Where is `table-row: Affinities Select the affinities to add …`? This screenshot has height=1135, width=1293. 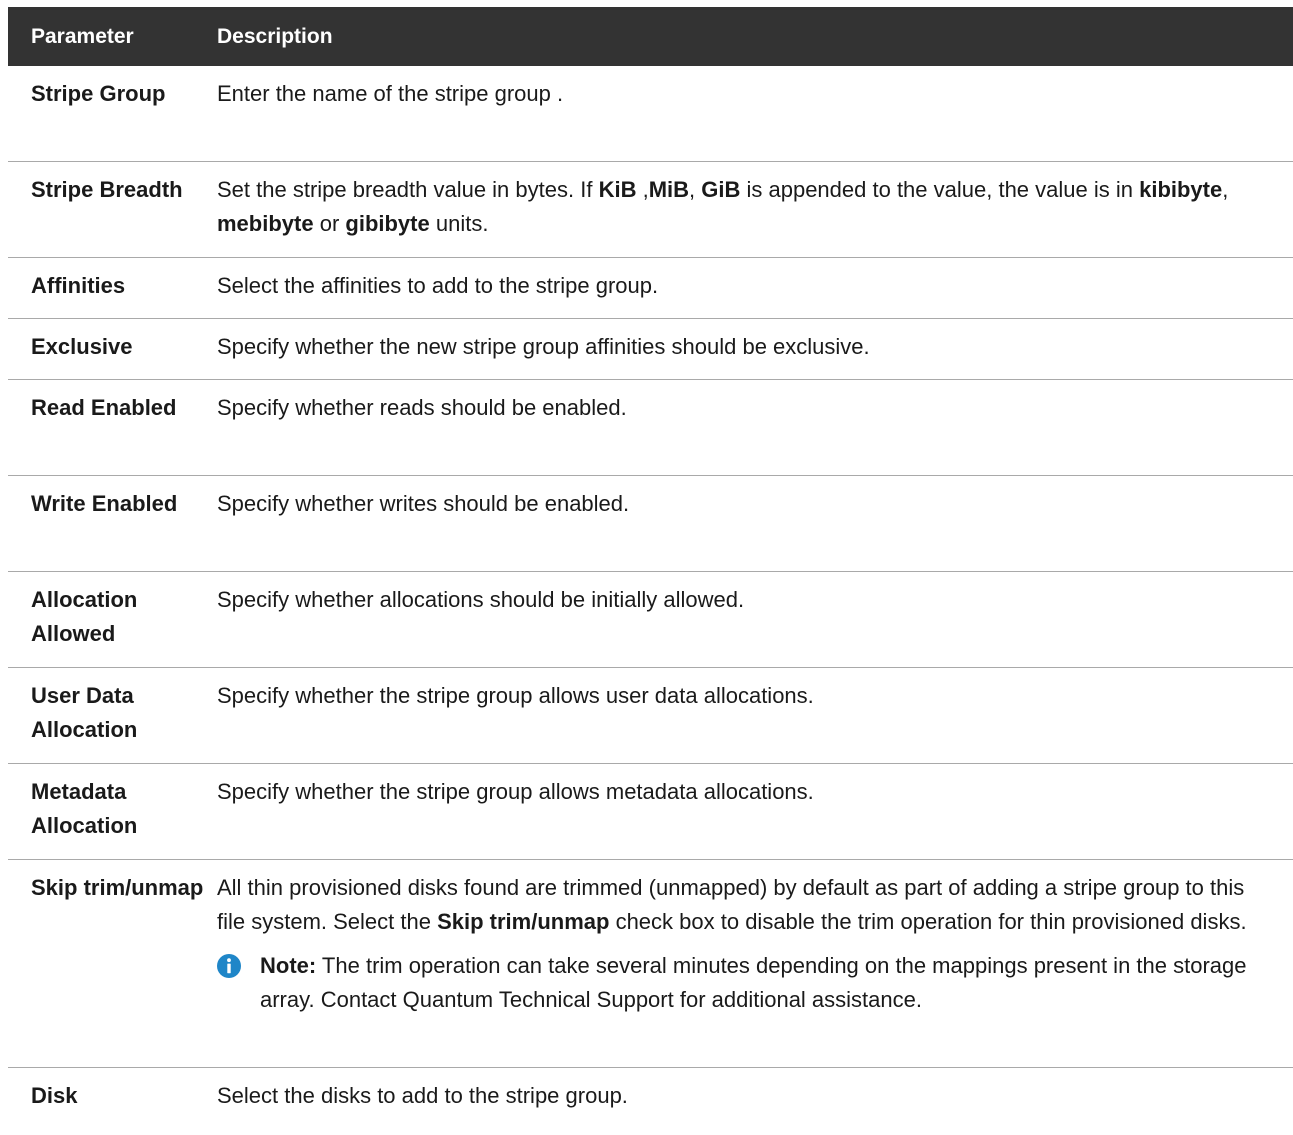 table-row: Affinities Select the affinities to add … is located at coordinates (650, 288).